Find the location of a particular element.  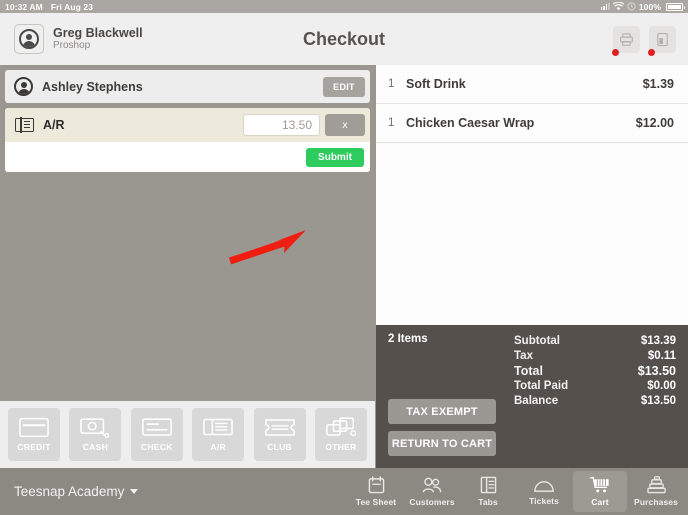

totals-left-column: 2 Items TAX EXEMPT RETURN TO CART is located at coordinates (448, 400).